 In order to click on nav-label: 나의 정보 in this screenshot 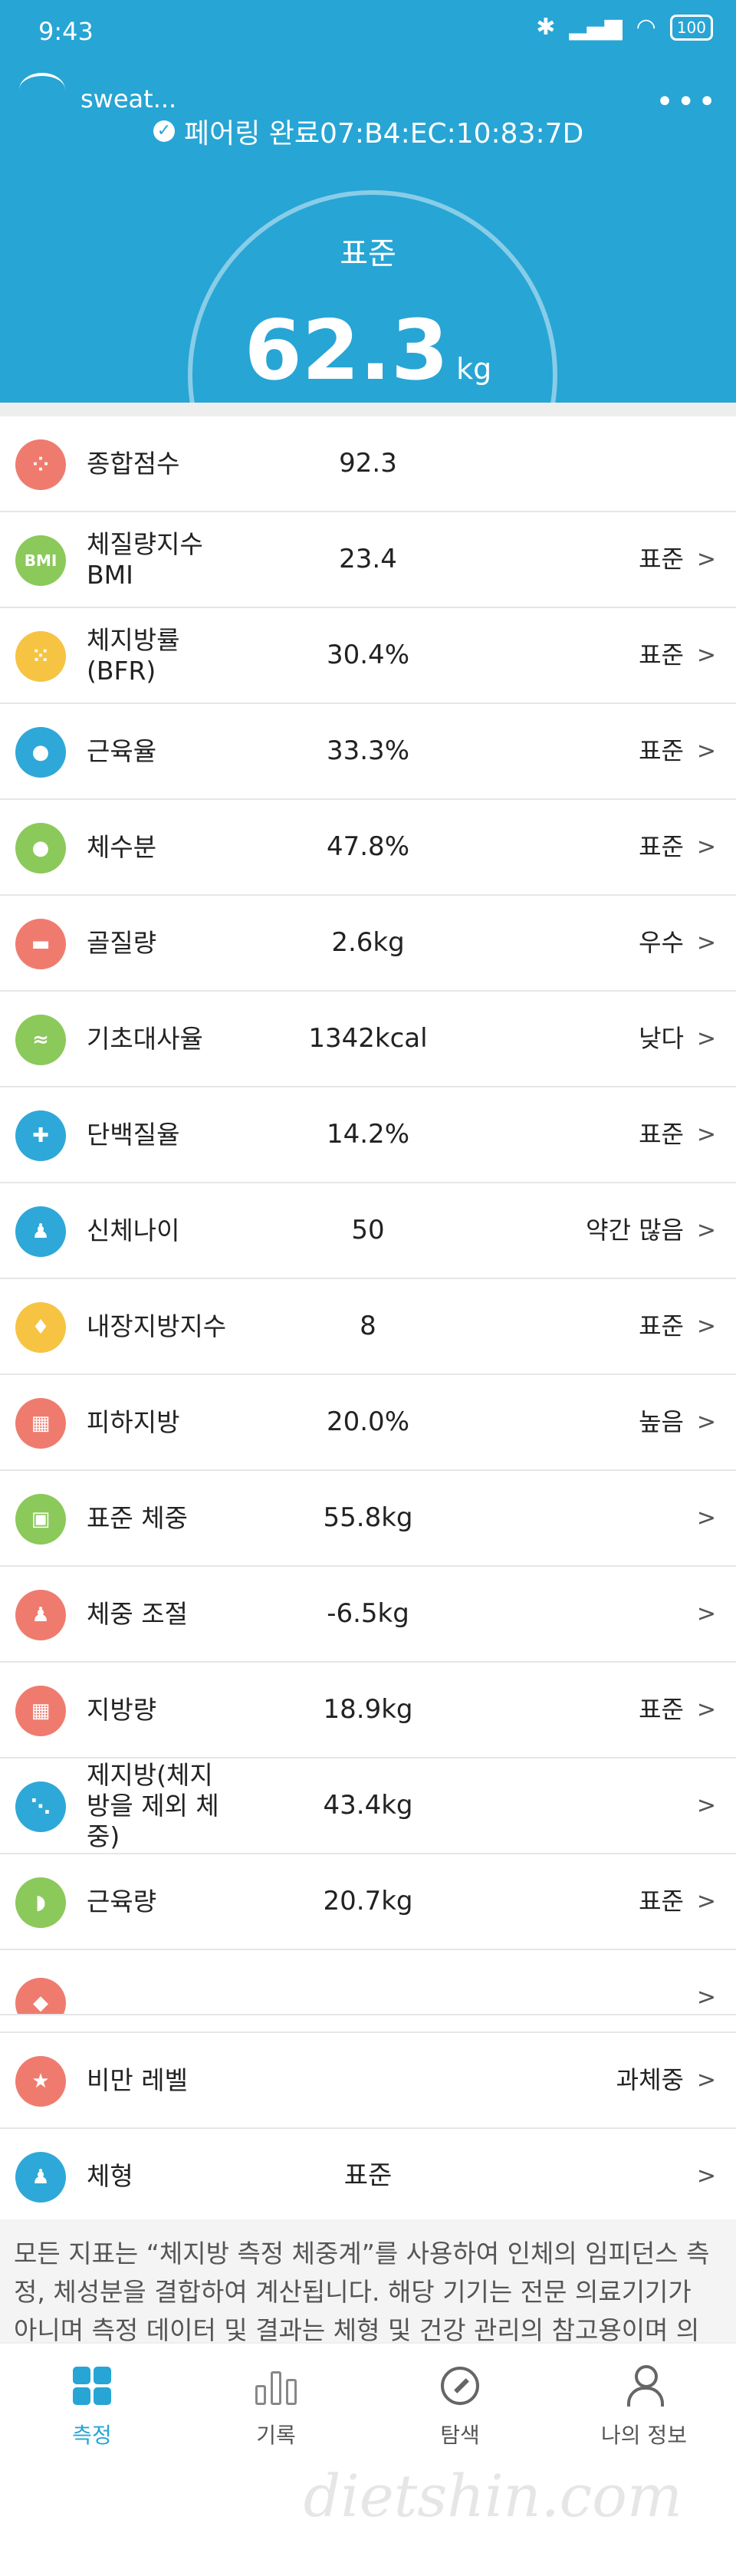, I will do `click(644, 2435)`.